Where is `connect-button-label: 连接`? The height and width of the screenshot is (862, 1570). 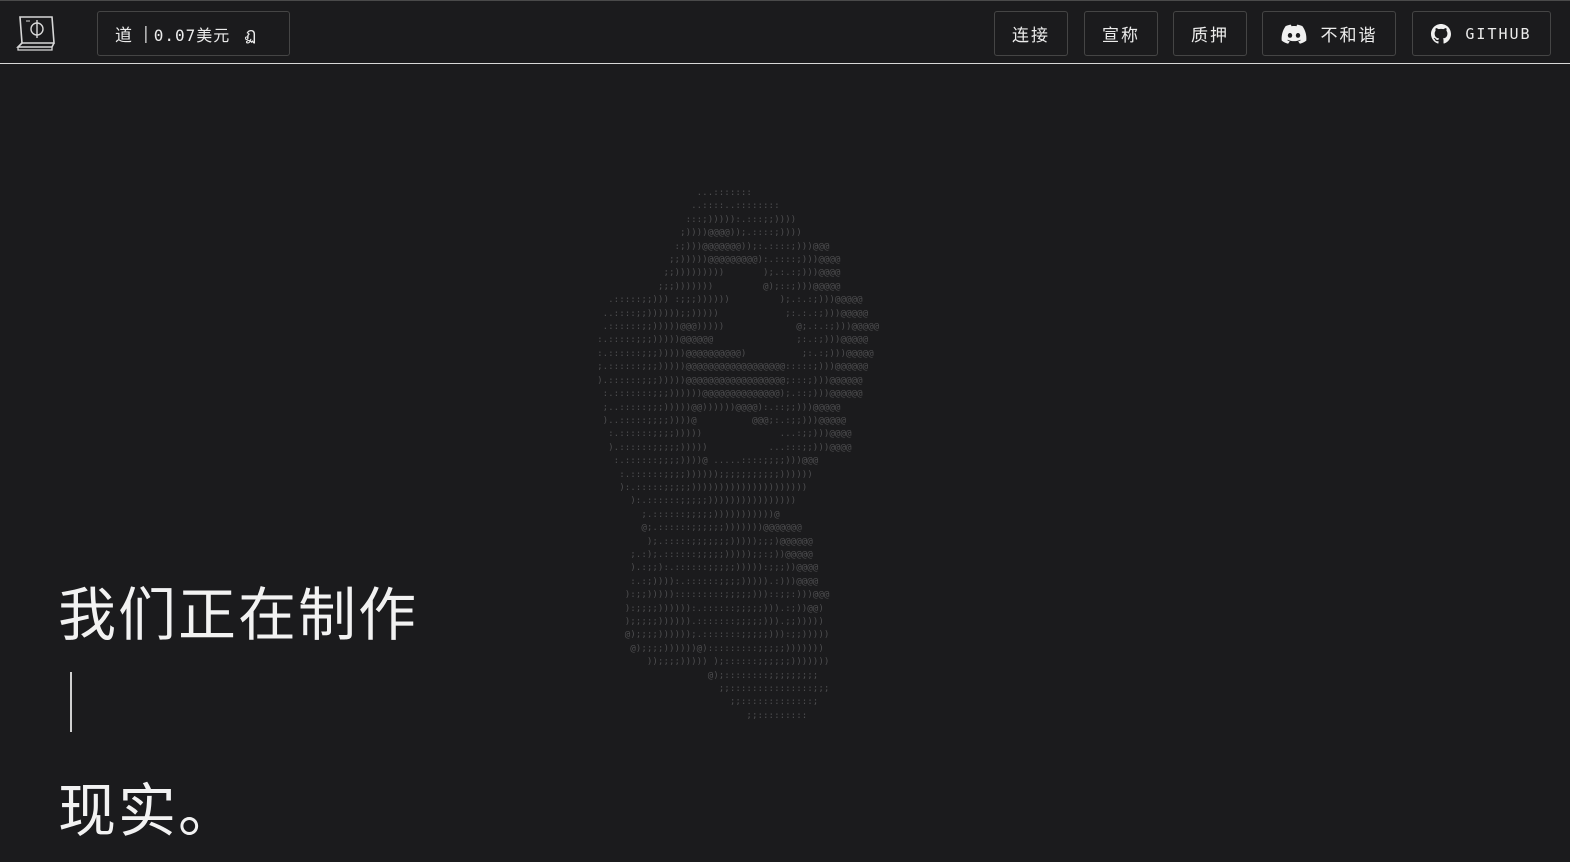 connect-button-label: 连接 is located at coordinates (1031, 36).